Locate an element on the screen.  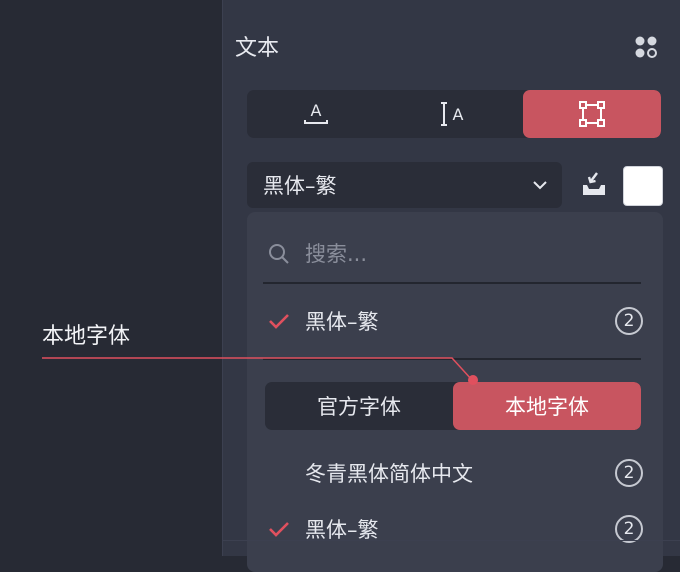
text-mode-tabs: A A is located at coordinates (454, 114).